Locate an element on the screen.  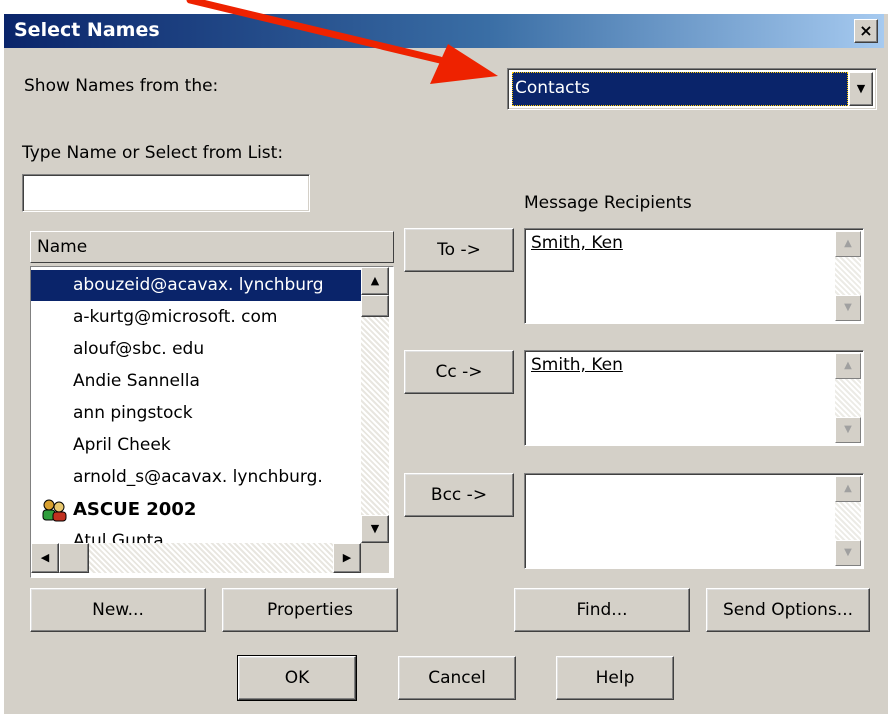
cc-button: Cc -> is located at coordinates (459, 372).